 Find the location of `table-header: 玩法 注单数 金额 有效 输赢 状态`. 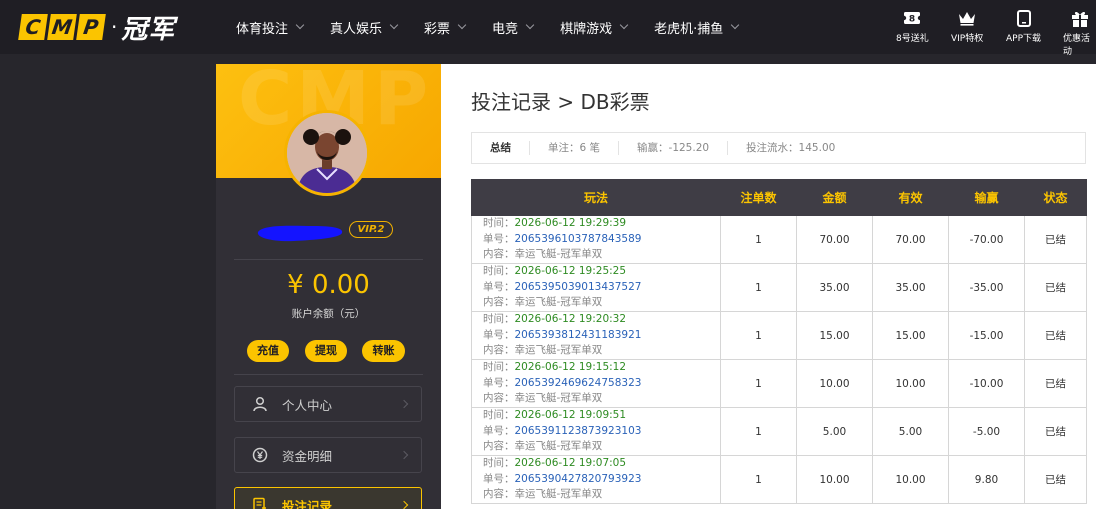

table-header: 玩法 注单数 金额 有效 输赢 状态 is located at coordinates (779, 197).